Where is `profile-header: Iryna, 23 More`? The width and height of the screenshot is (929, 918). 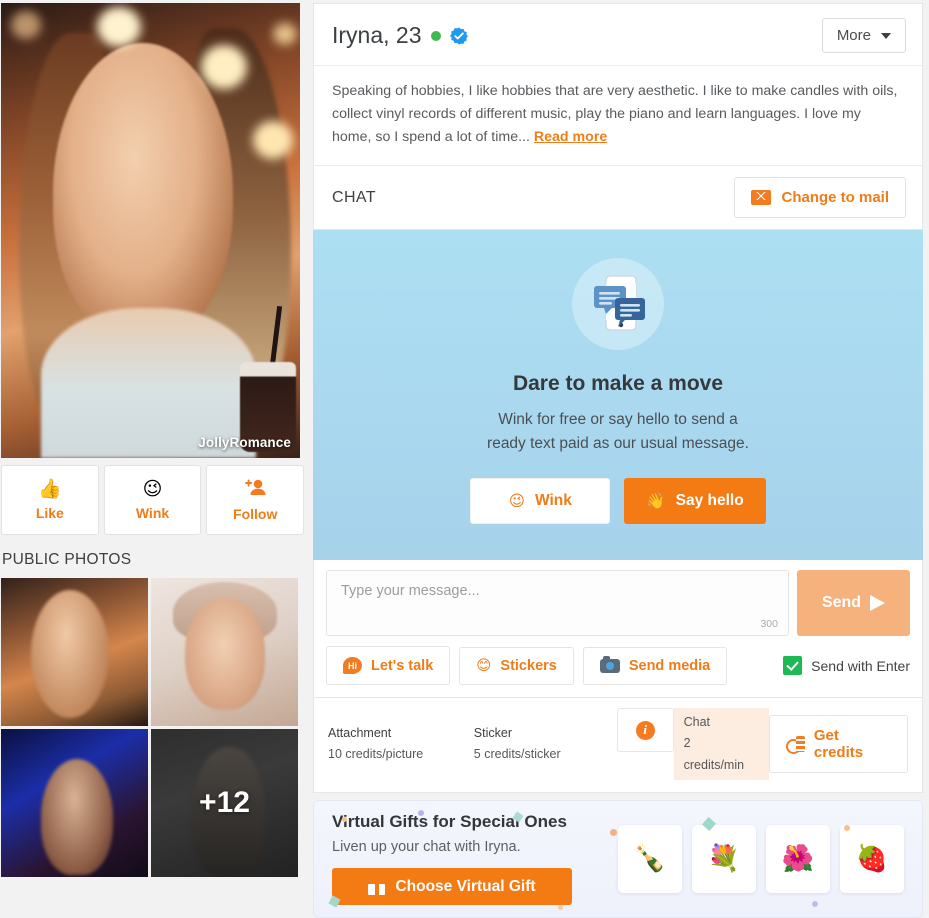
profile-header: Iryna, 23 More is located at coordinates (618, 35).